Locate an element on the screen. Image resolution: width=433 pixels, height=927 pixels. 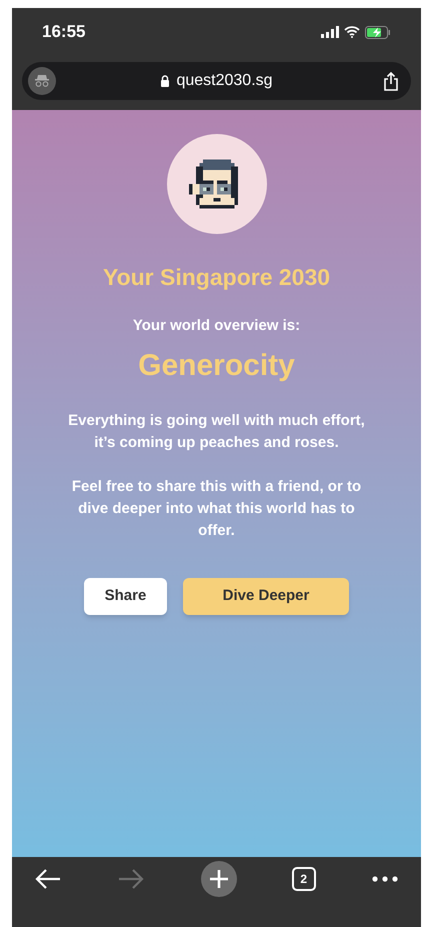
status-time: 16:55 is located at coordinates (64, 32).